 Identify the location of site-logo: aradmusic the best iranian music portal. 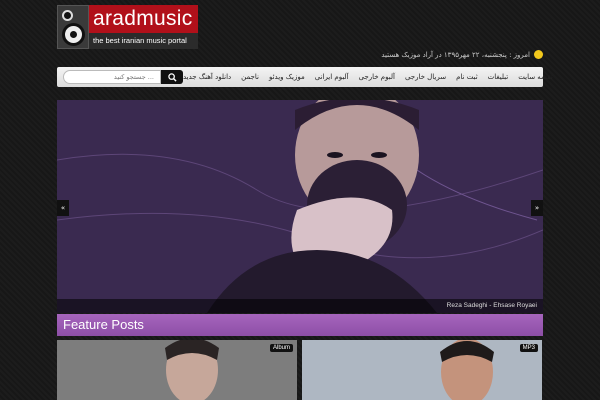
(127, 27).